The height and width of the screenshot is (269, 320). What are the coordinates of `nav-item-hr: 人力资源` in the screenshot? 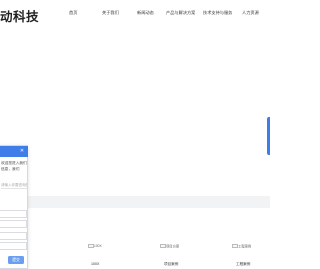 It's located at (250, 13).